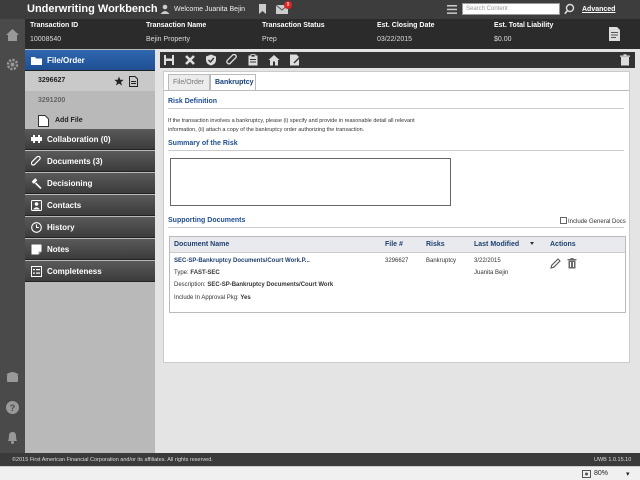  Describe the element at coordinates (90, 81) in the screenshot. I see `file-row-active: 3296627` at that location.